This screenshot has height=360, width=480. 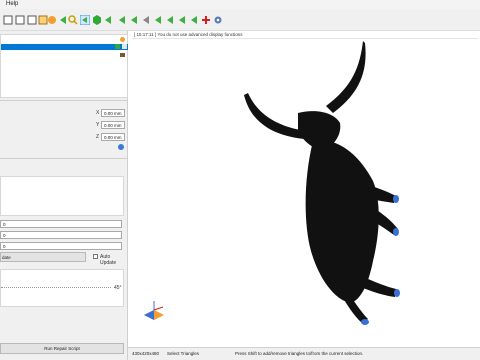 What do you see at coordinates (8, 20) in the screenshot?
I see `undo-icon` at bounding box center [8, 20].